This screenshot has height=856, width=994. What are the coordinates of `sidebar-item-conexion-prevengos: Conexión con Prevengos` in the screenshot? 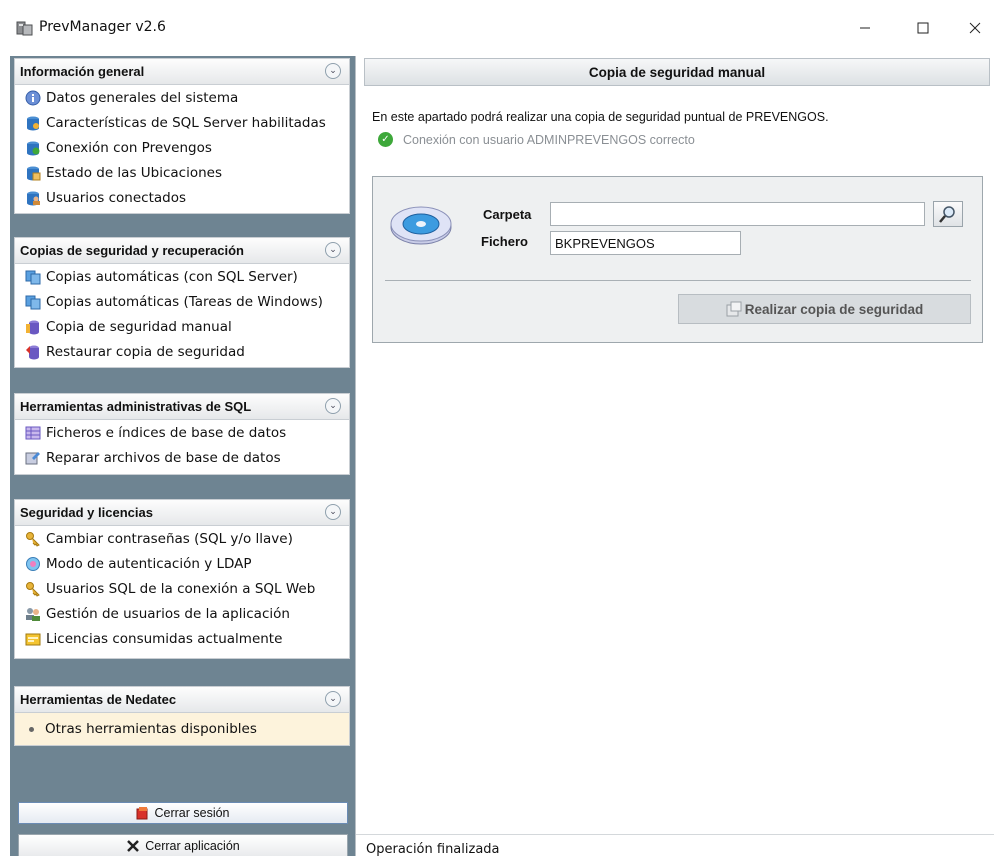 It's located at (182, 147).